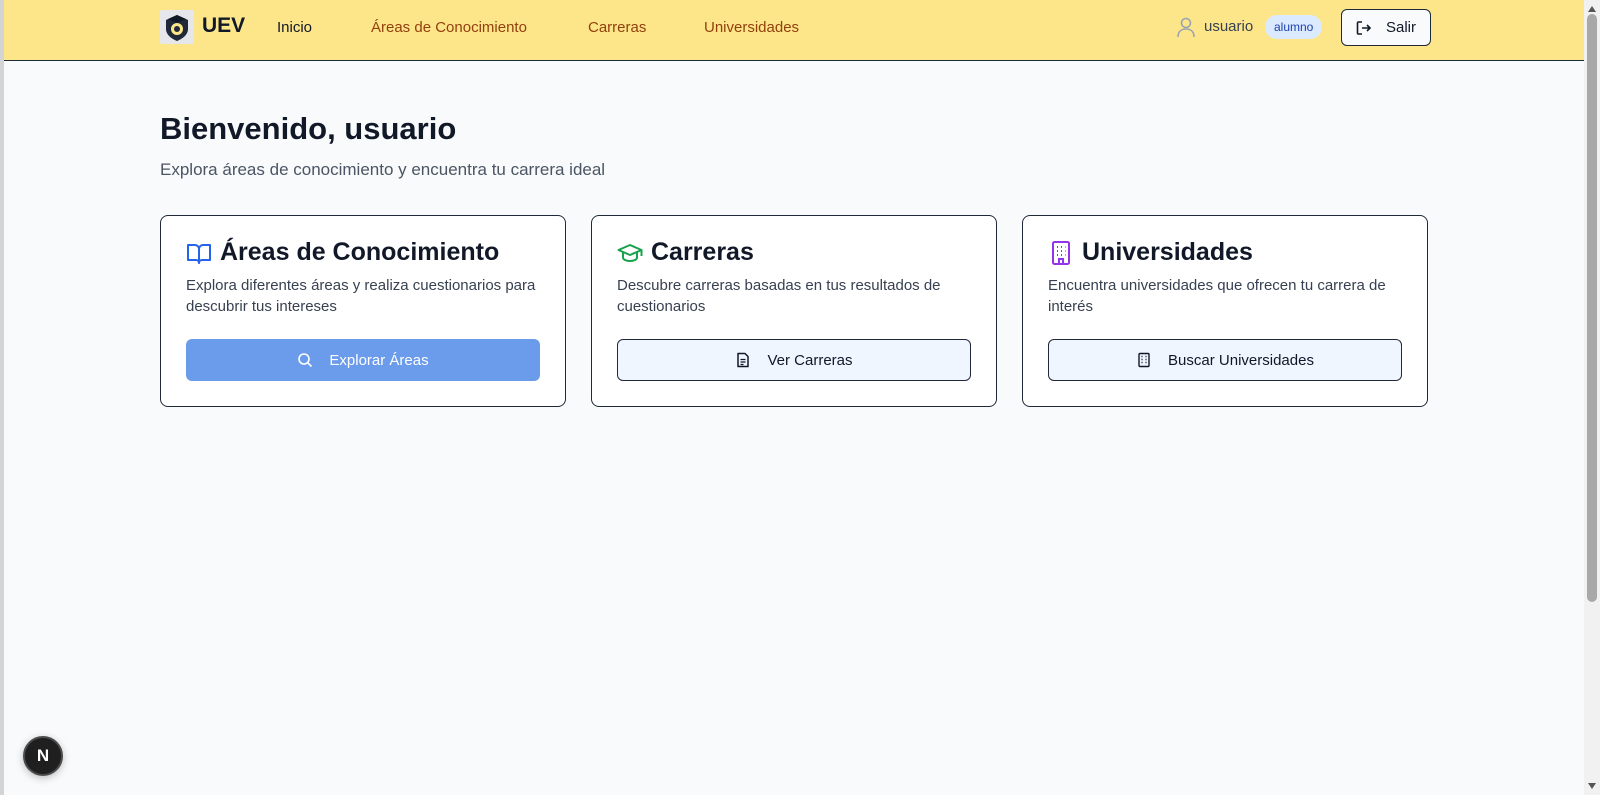 The image size is (1600, 795). What do you see at coordinates (1592, 9) in the screenshot?
I see `scroll-up-icon` at bounding box center [1592, 9].